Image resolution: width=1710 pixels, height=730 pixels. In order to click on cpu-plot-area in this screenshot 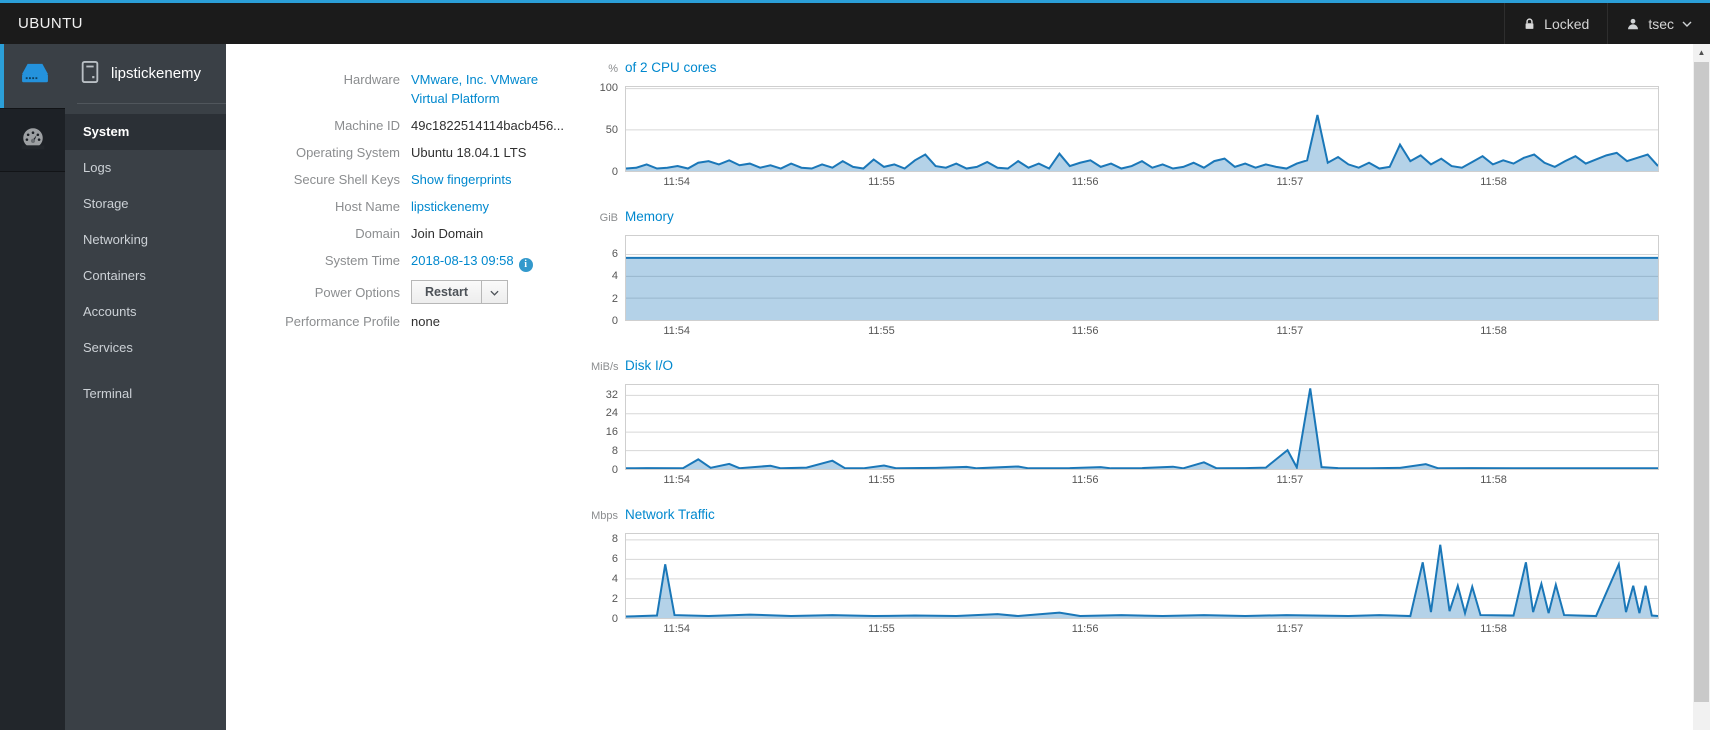, I will do `click(1142, 129)`.